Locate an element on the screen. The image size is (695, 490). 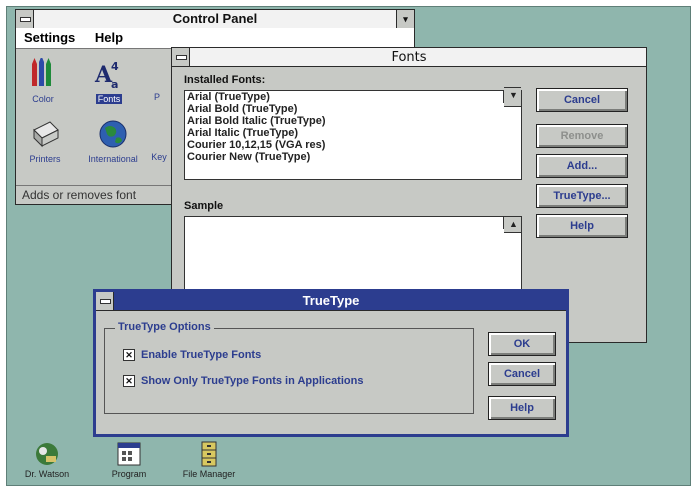
svg-text: 4 is located at coordinates (115, 66).